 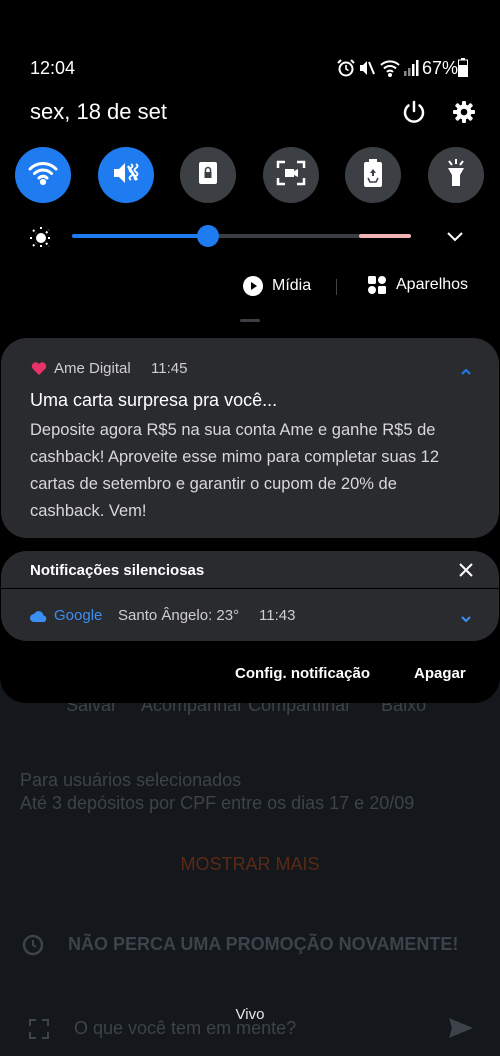 I want to click on collapse-chevron-icon, so click(x=466, y=369).